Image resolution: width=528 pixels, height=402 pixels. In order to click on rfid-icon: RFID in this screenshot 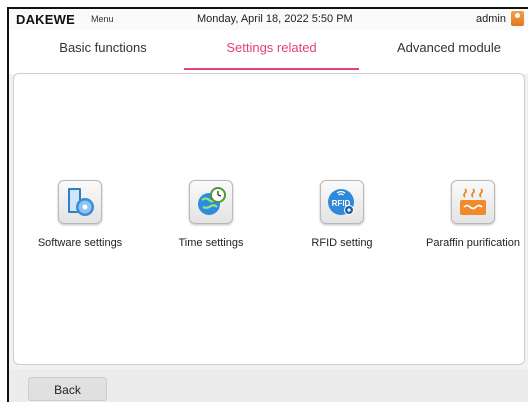, I will do `click(341, 202)`.